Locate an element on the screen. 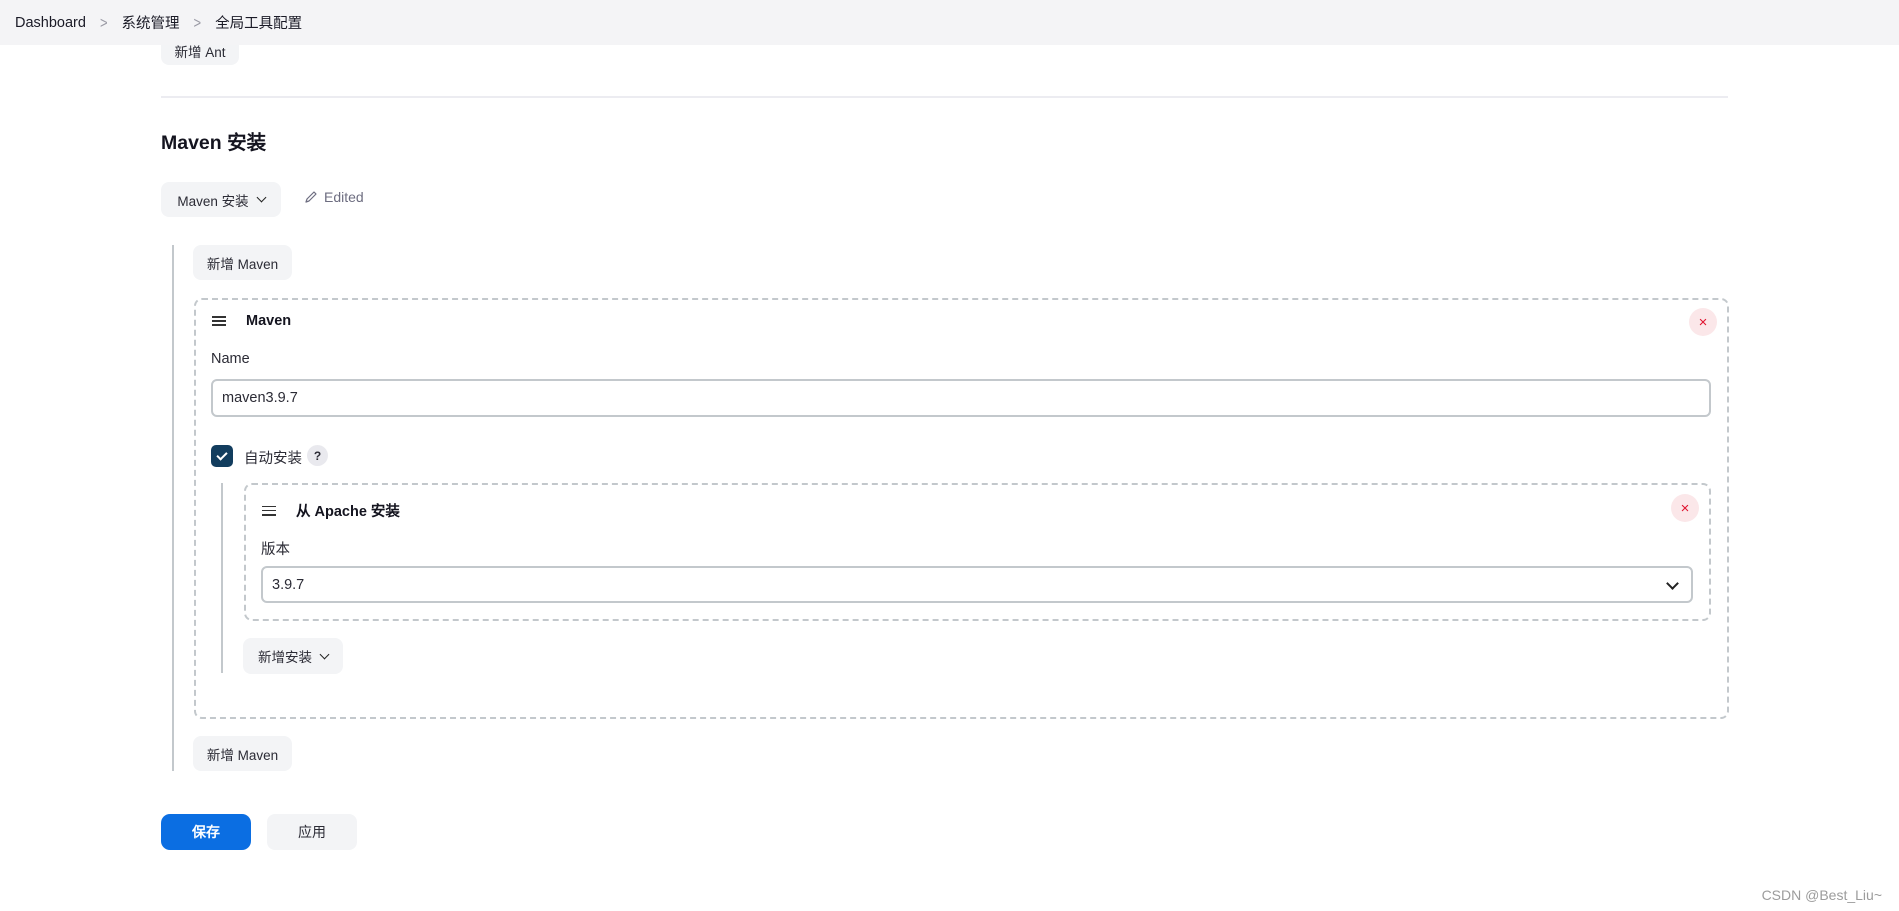  installer-card-header: 从 Apache 安装 is located at coordinates (331, 510).